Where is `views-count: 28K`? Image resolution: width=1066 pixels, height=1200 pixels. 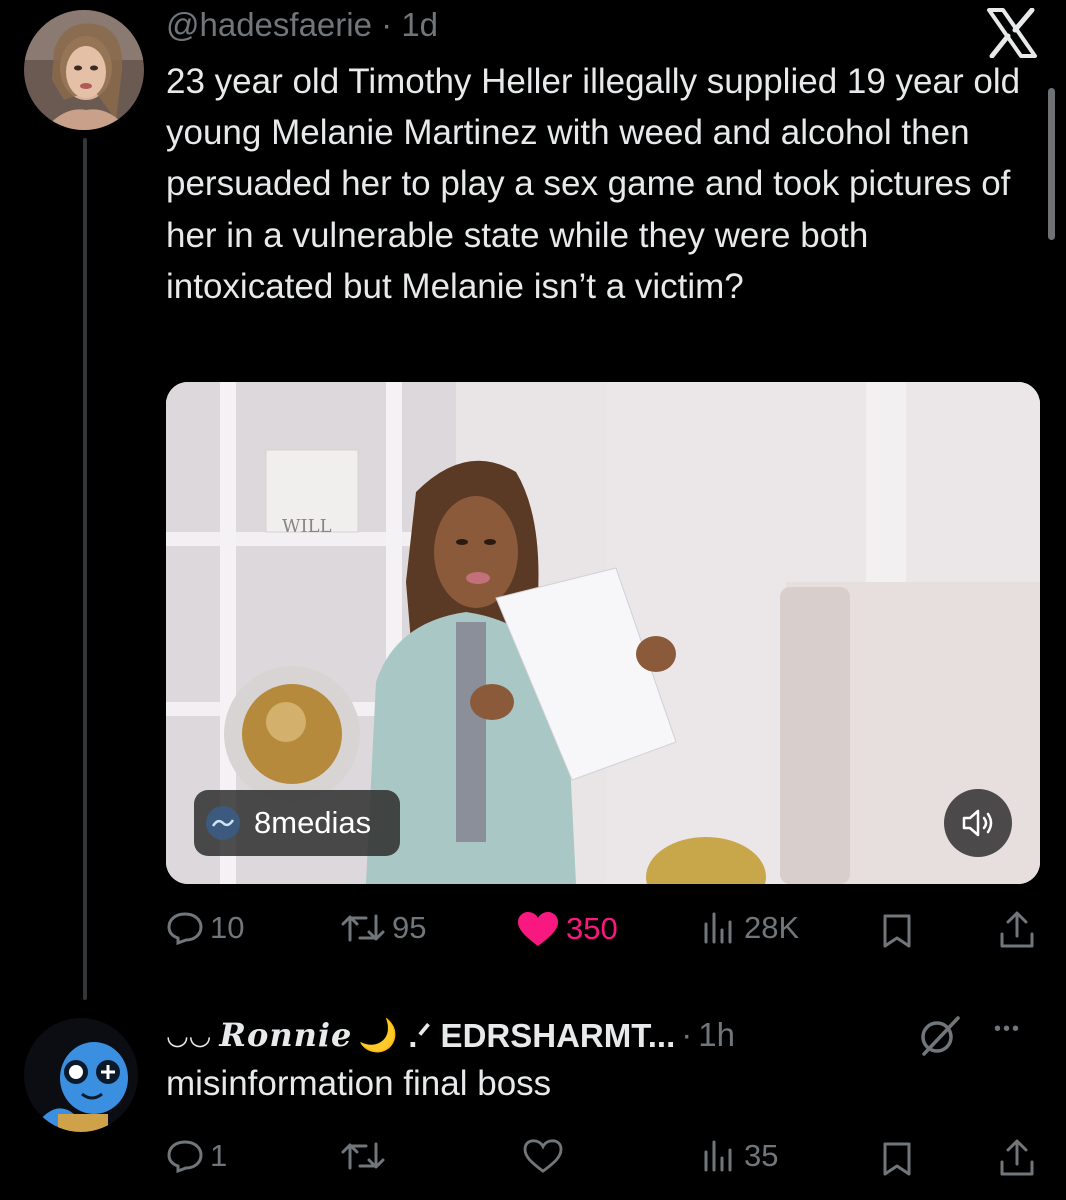
views-count: 28K is located at coordinates (772, 927).